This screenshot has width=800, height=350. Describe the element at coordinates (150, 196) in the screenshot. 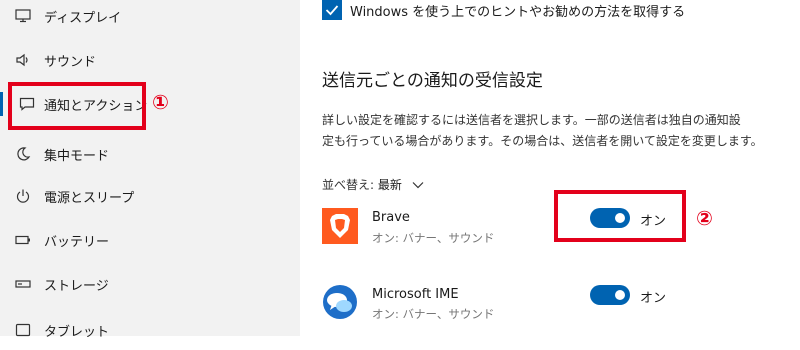

I see `sidebar-item-power: 電源とスリープ` at that location.